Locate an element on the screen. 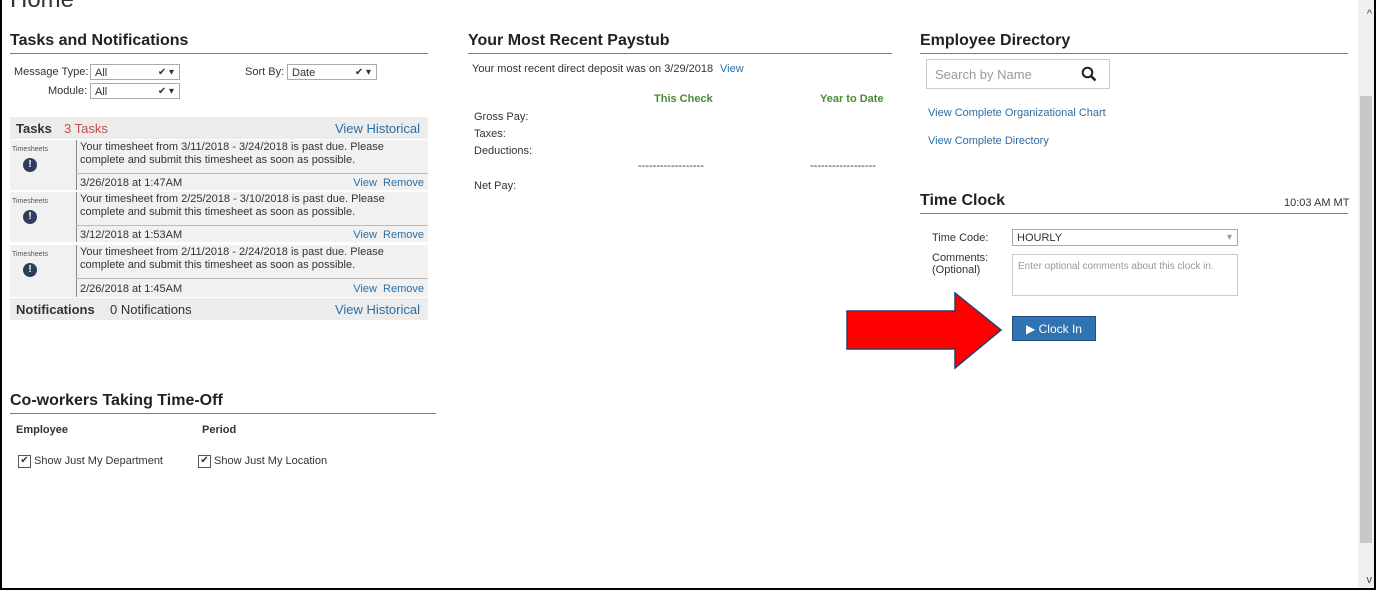  module-select: All ✔ ▾ is located at coordinates (135, 91).